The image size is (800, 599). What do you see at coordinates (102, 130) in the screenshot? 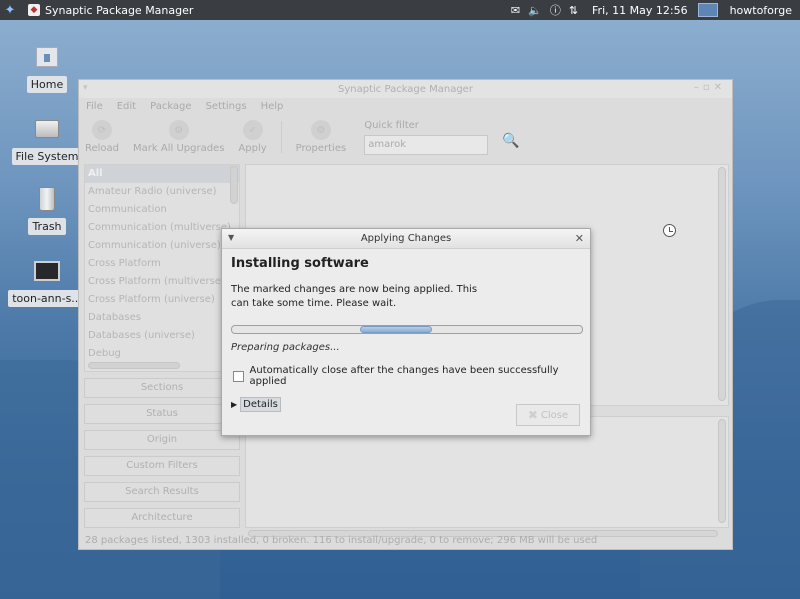
I see `reload-icon: ⟳` at bounding box center [102, 130].